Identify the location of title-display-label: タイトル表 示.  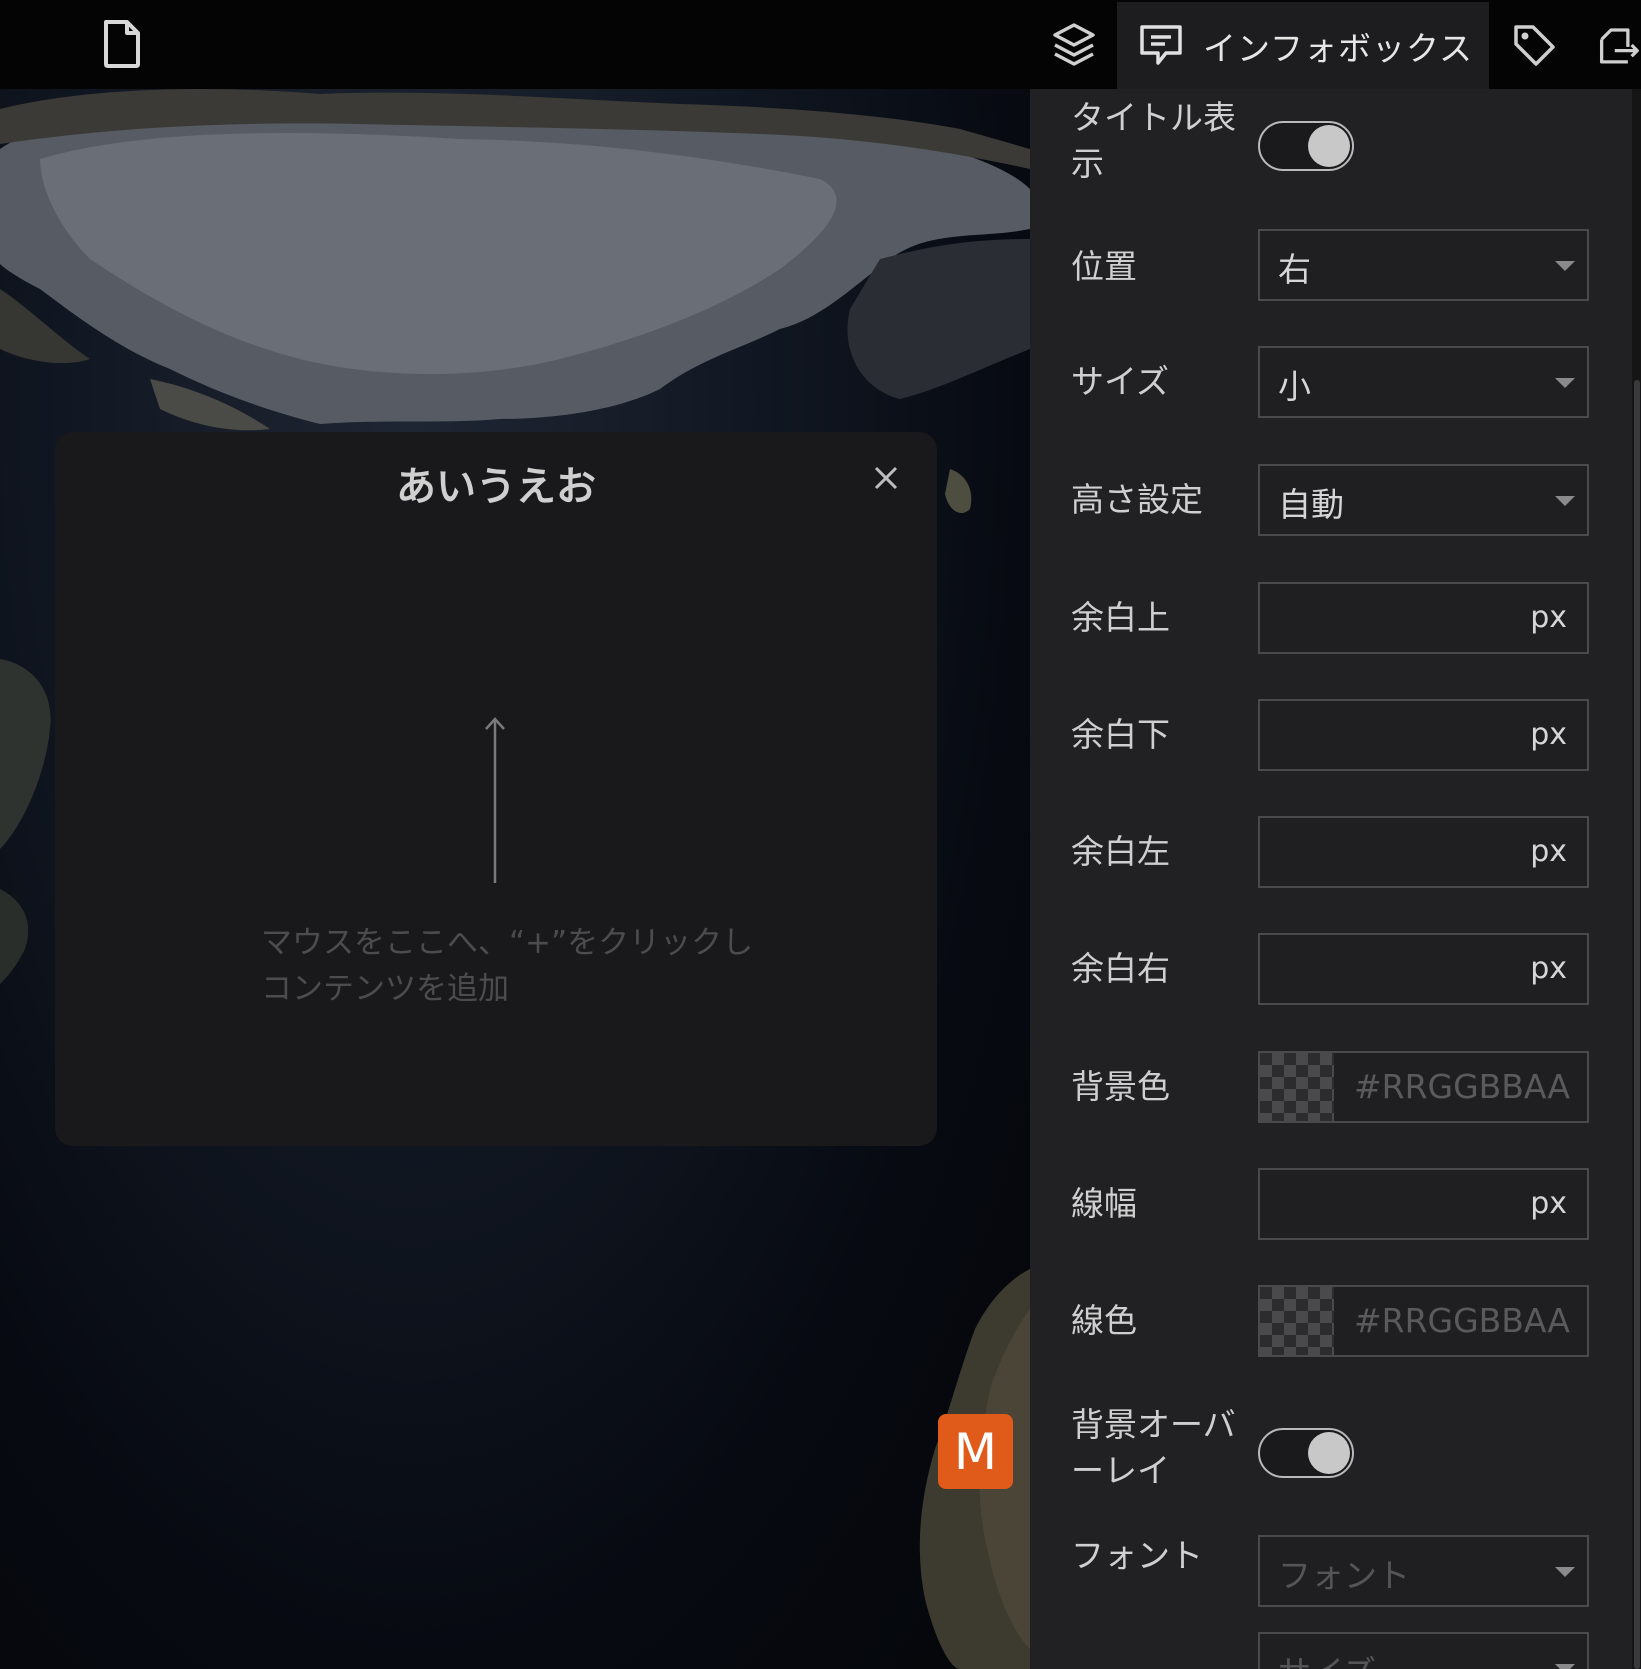
(1153, 141).